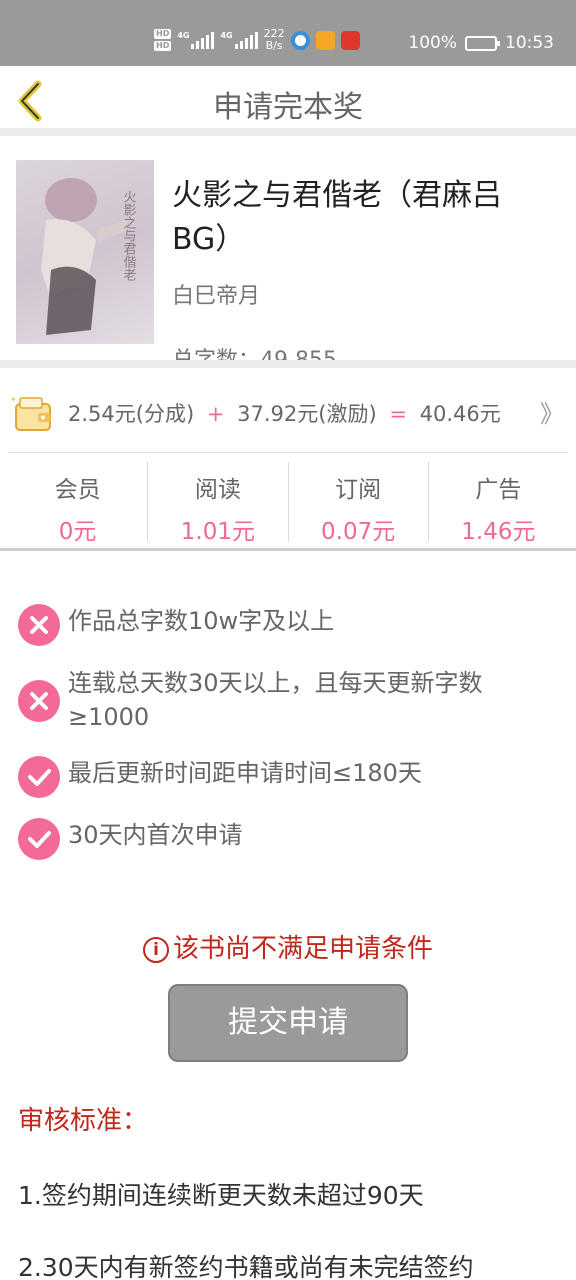  What do you see at coordinates (78, 503) in the screenshot?
I see `breakdown-member: 会员 0元` at bounding box center [78, 503].